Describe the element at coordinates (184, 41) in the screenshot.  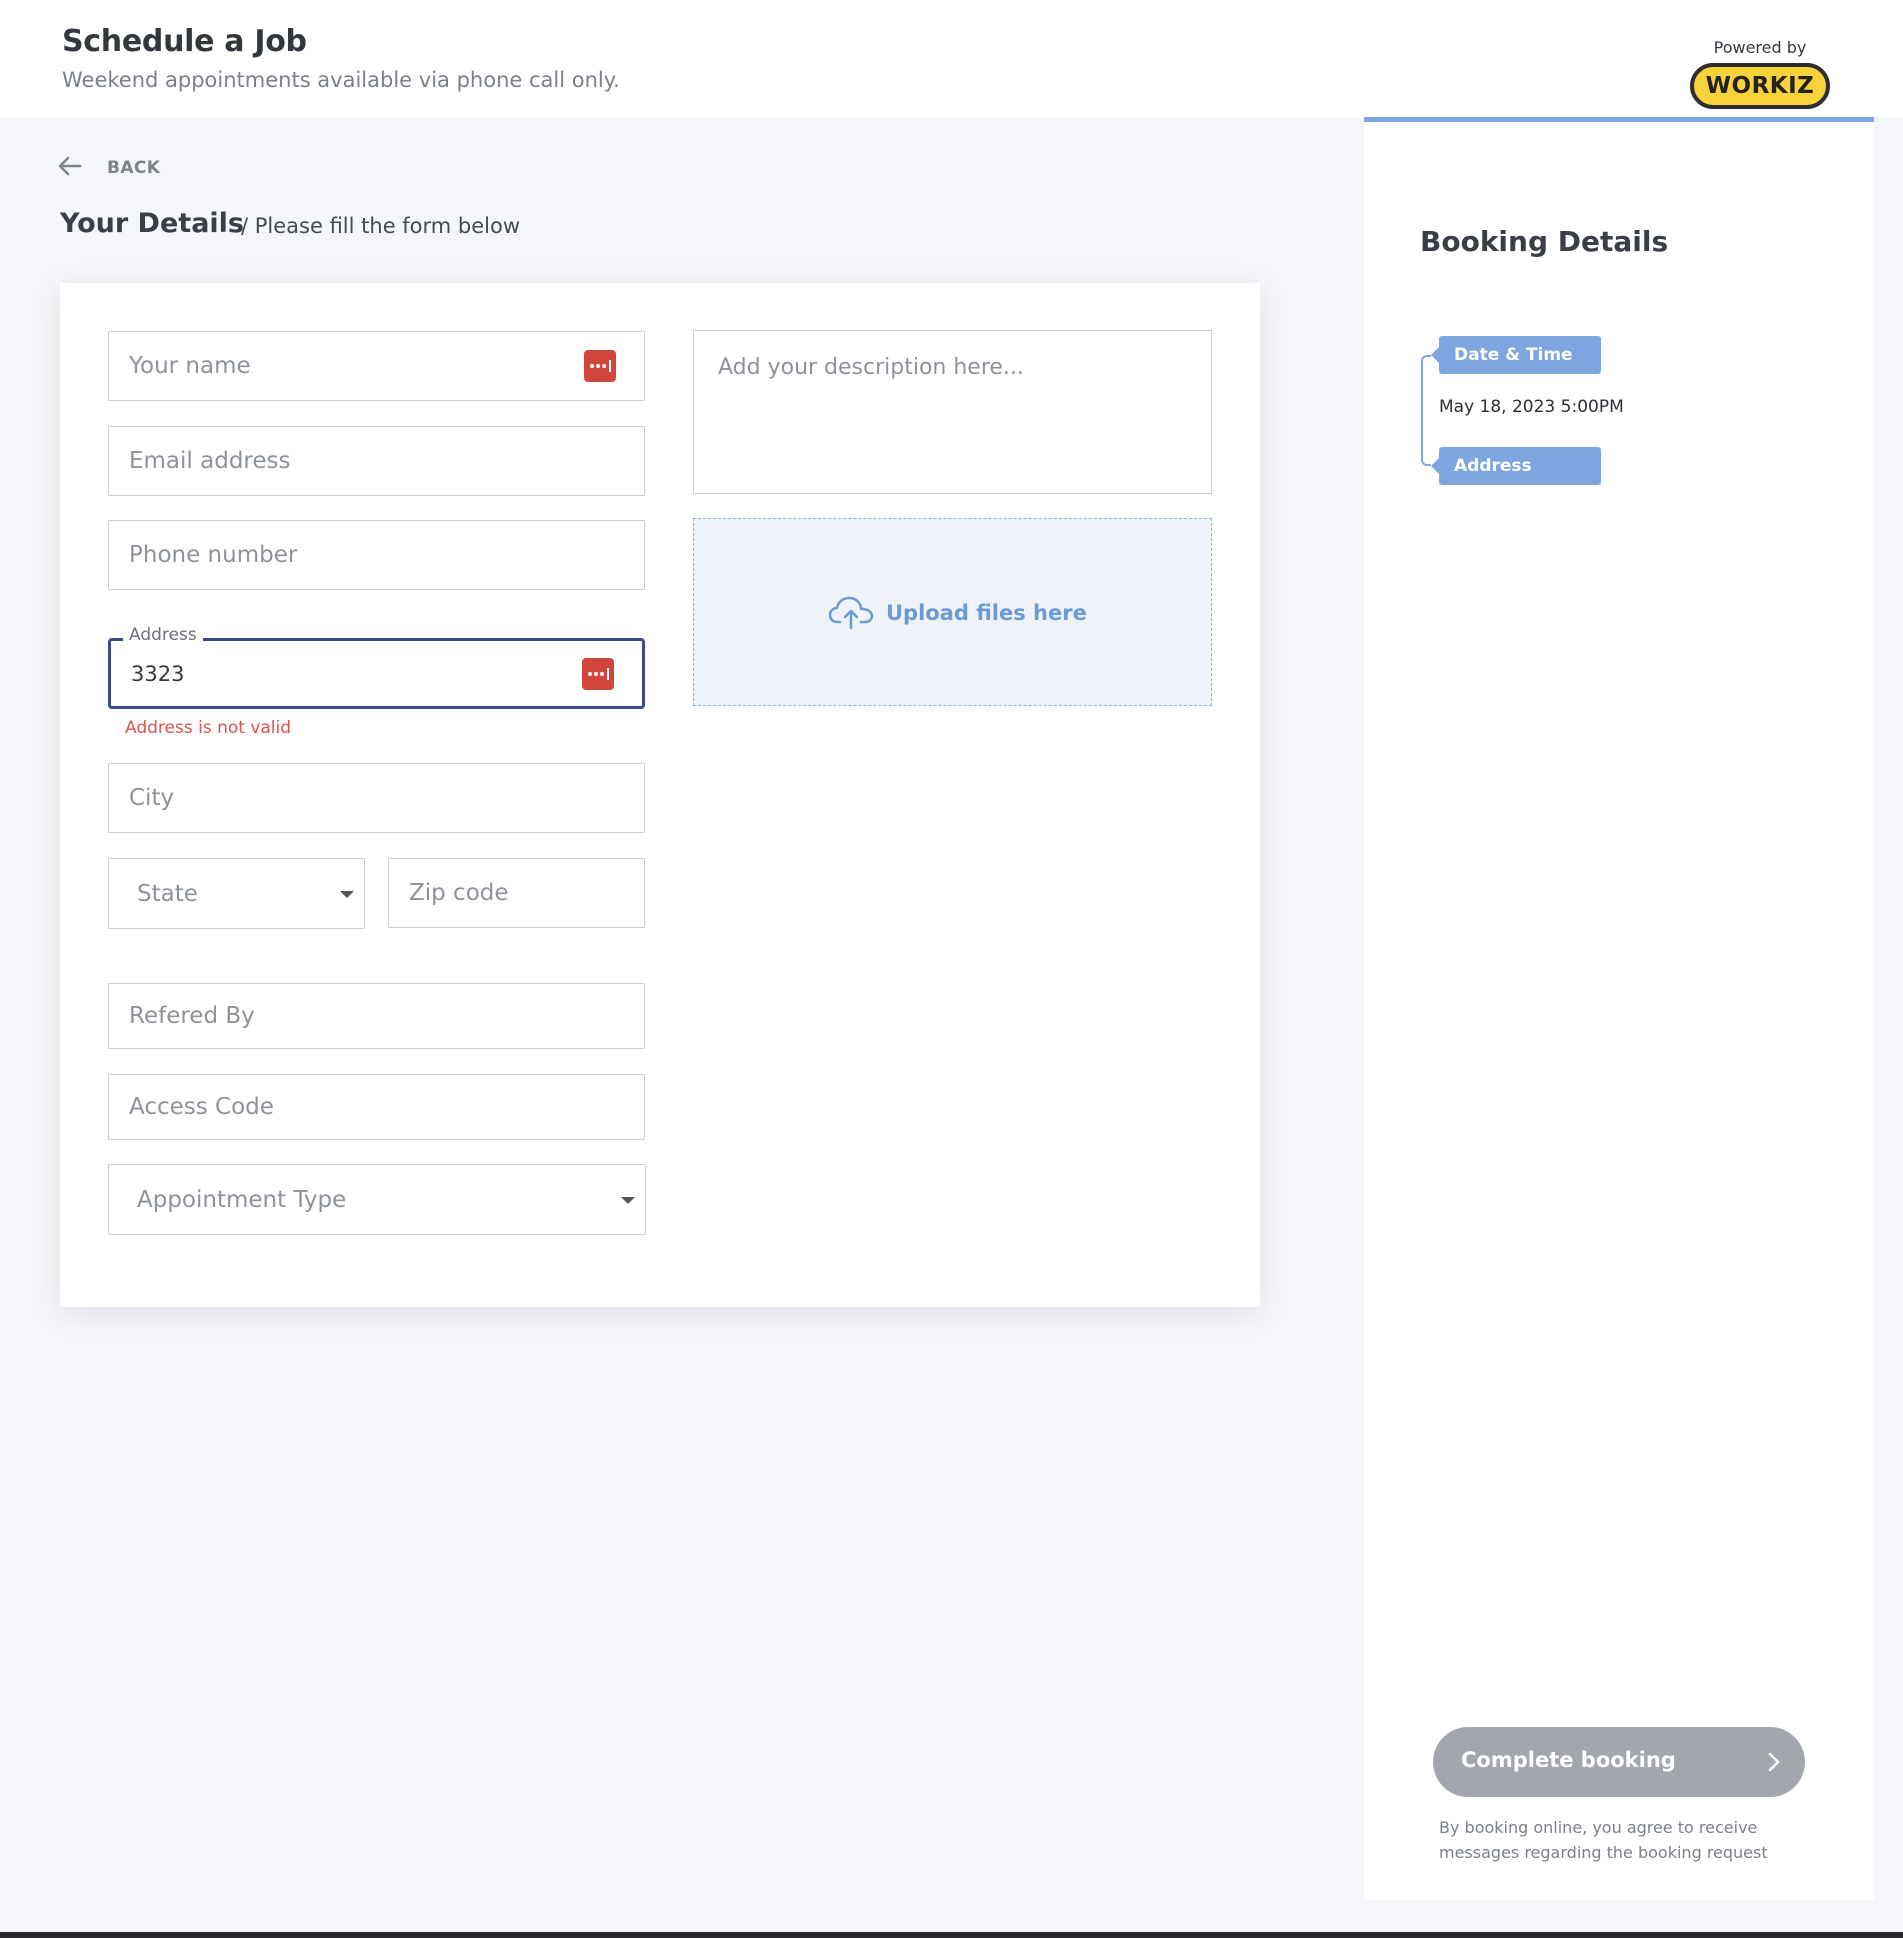
I see `page-title: Schedule a Job` at that location.